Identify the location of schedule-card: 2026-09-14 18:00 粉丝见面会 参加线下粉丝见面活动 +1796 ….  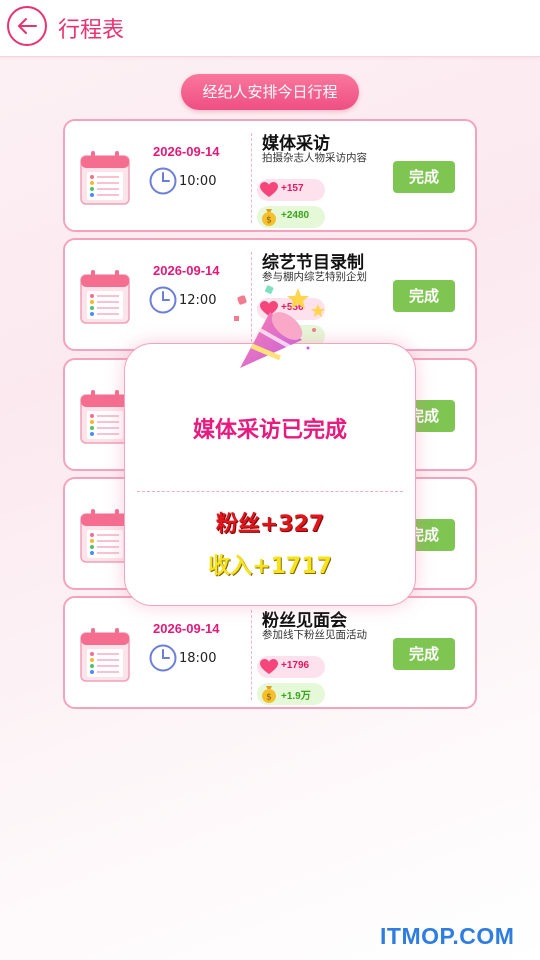
(270, 652).